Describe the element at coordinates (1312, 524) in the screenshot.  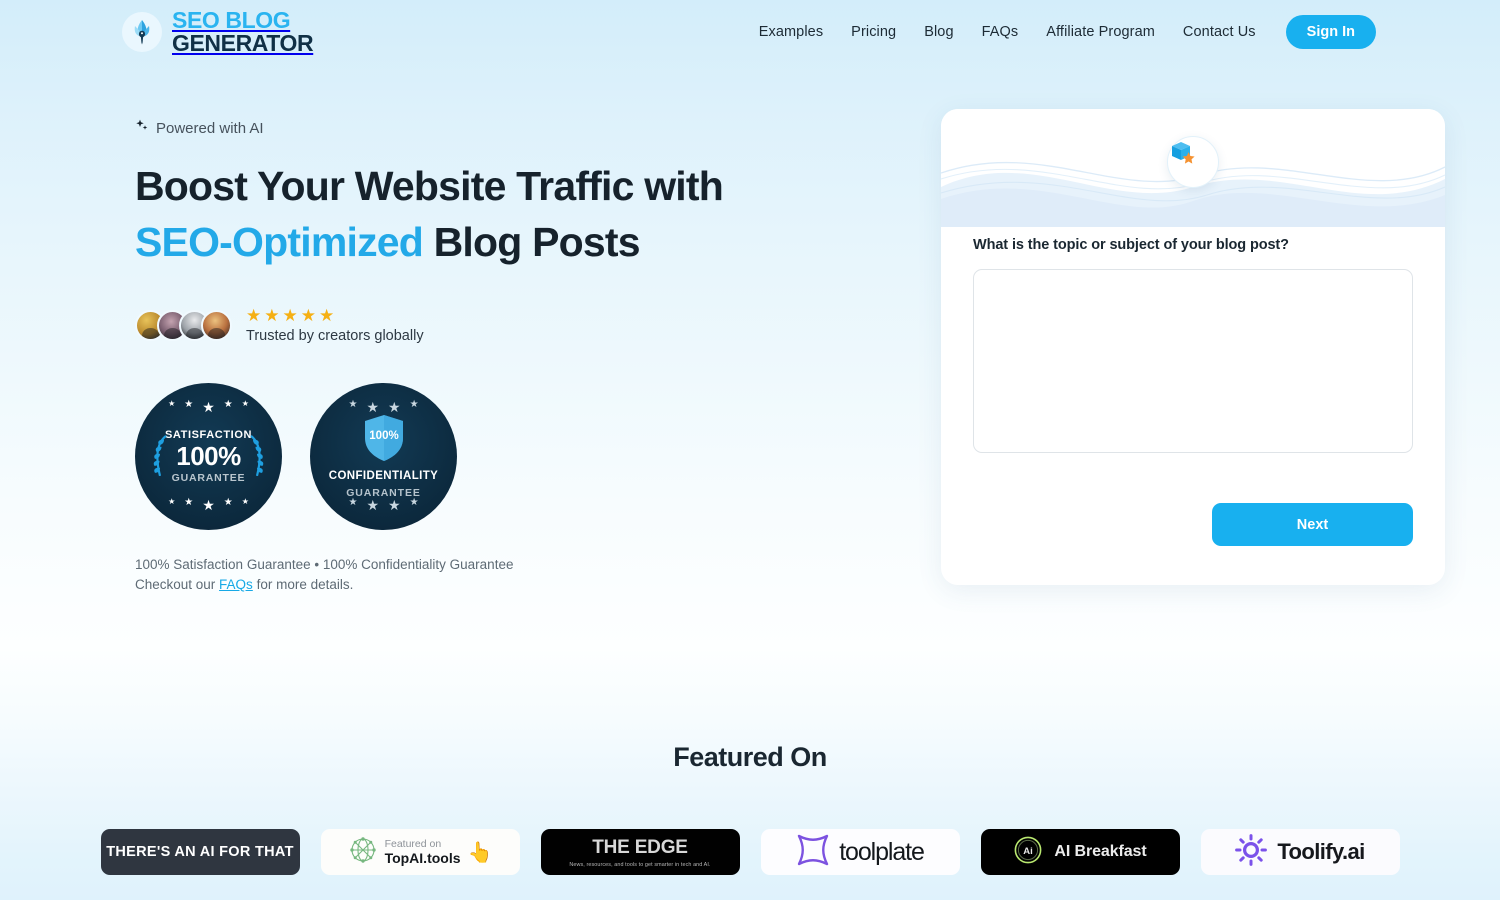
I see `next-button: Next` at that location.